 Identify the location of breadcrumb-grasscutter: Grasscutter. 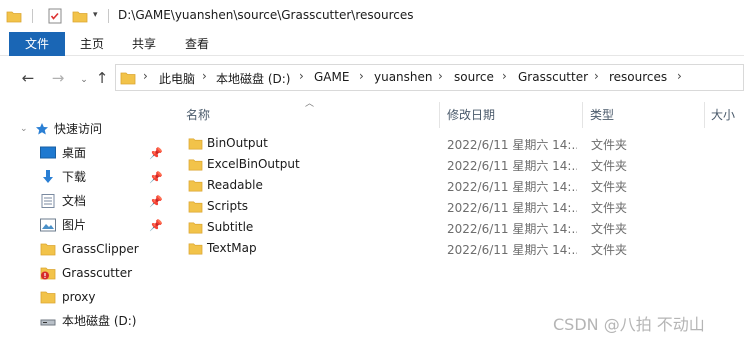
(553, 77).